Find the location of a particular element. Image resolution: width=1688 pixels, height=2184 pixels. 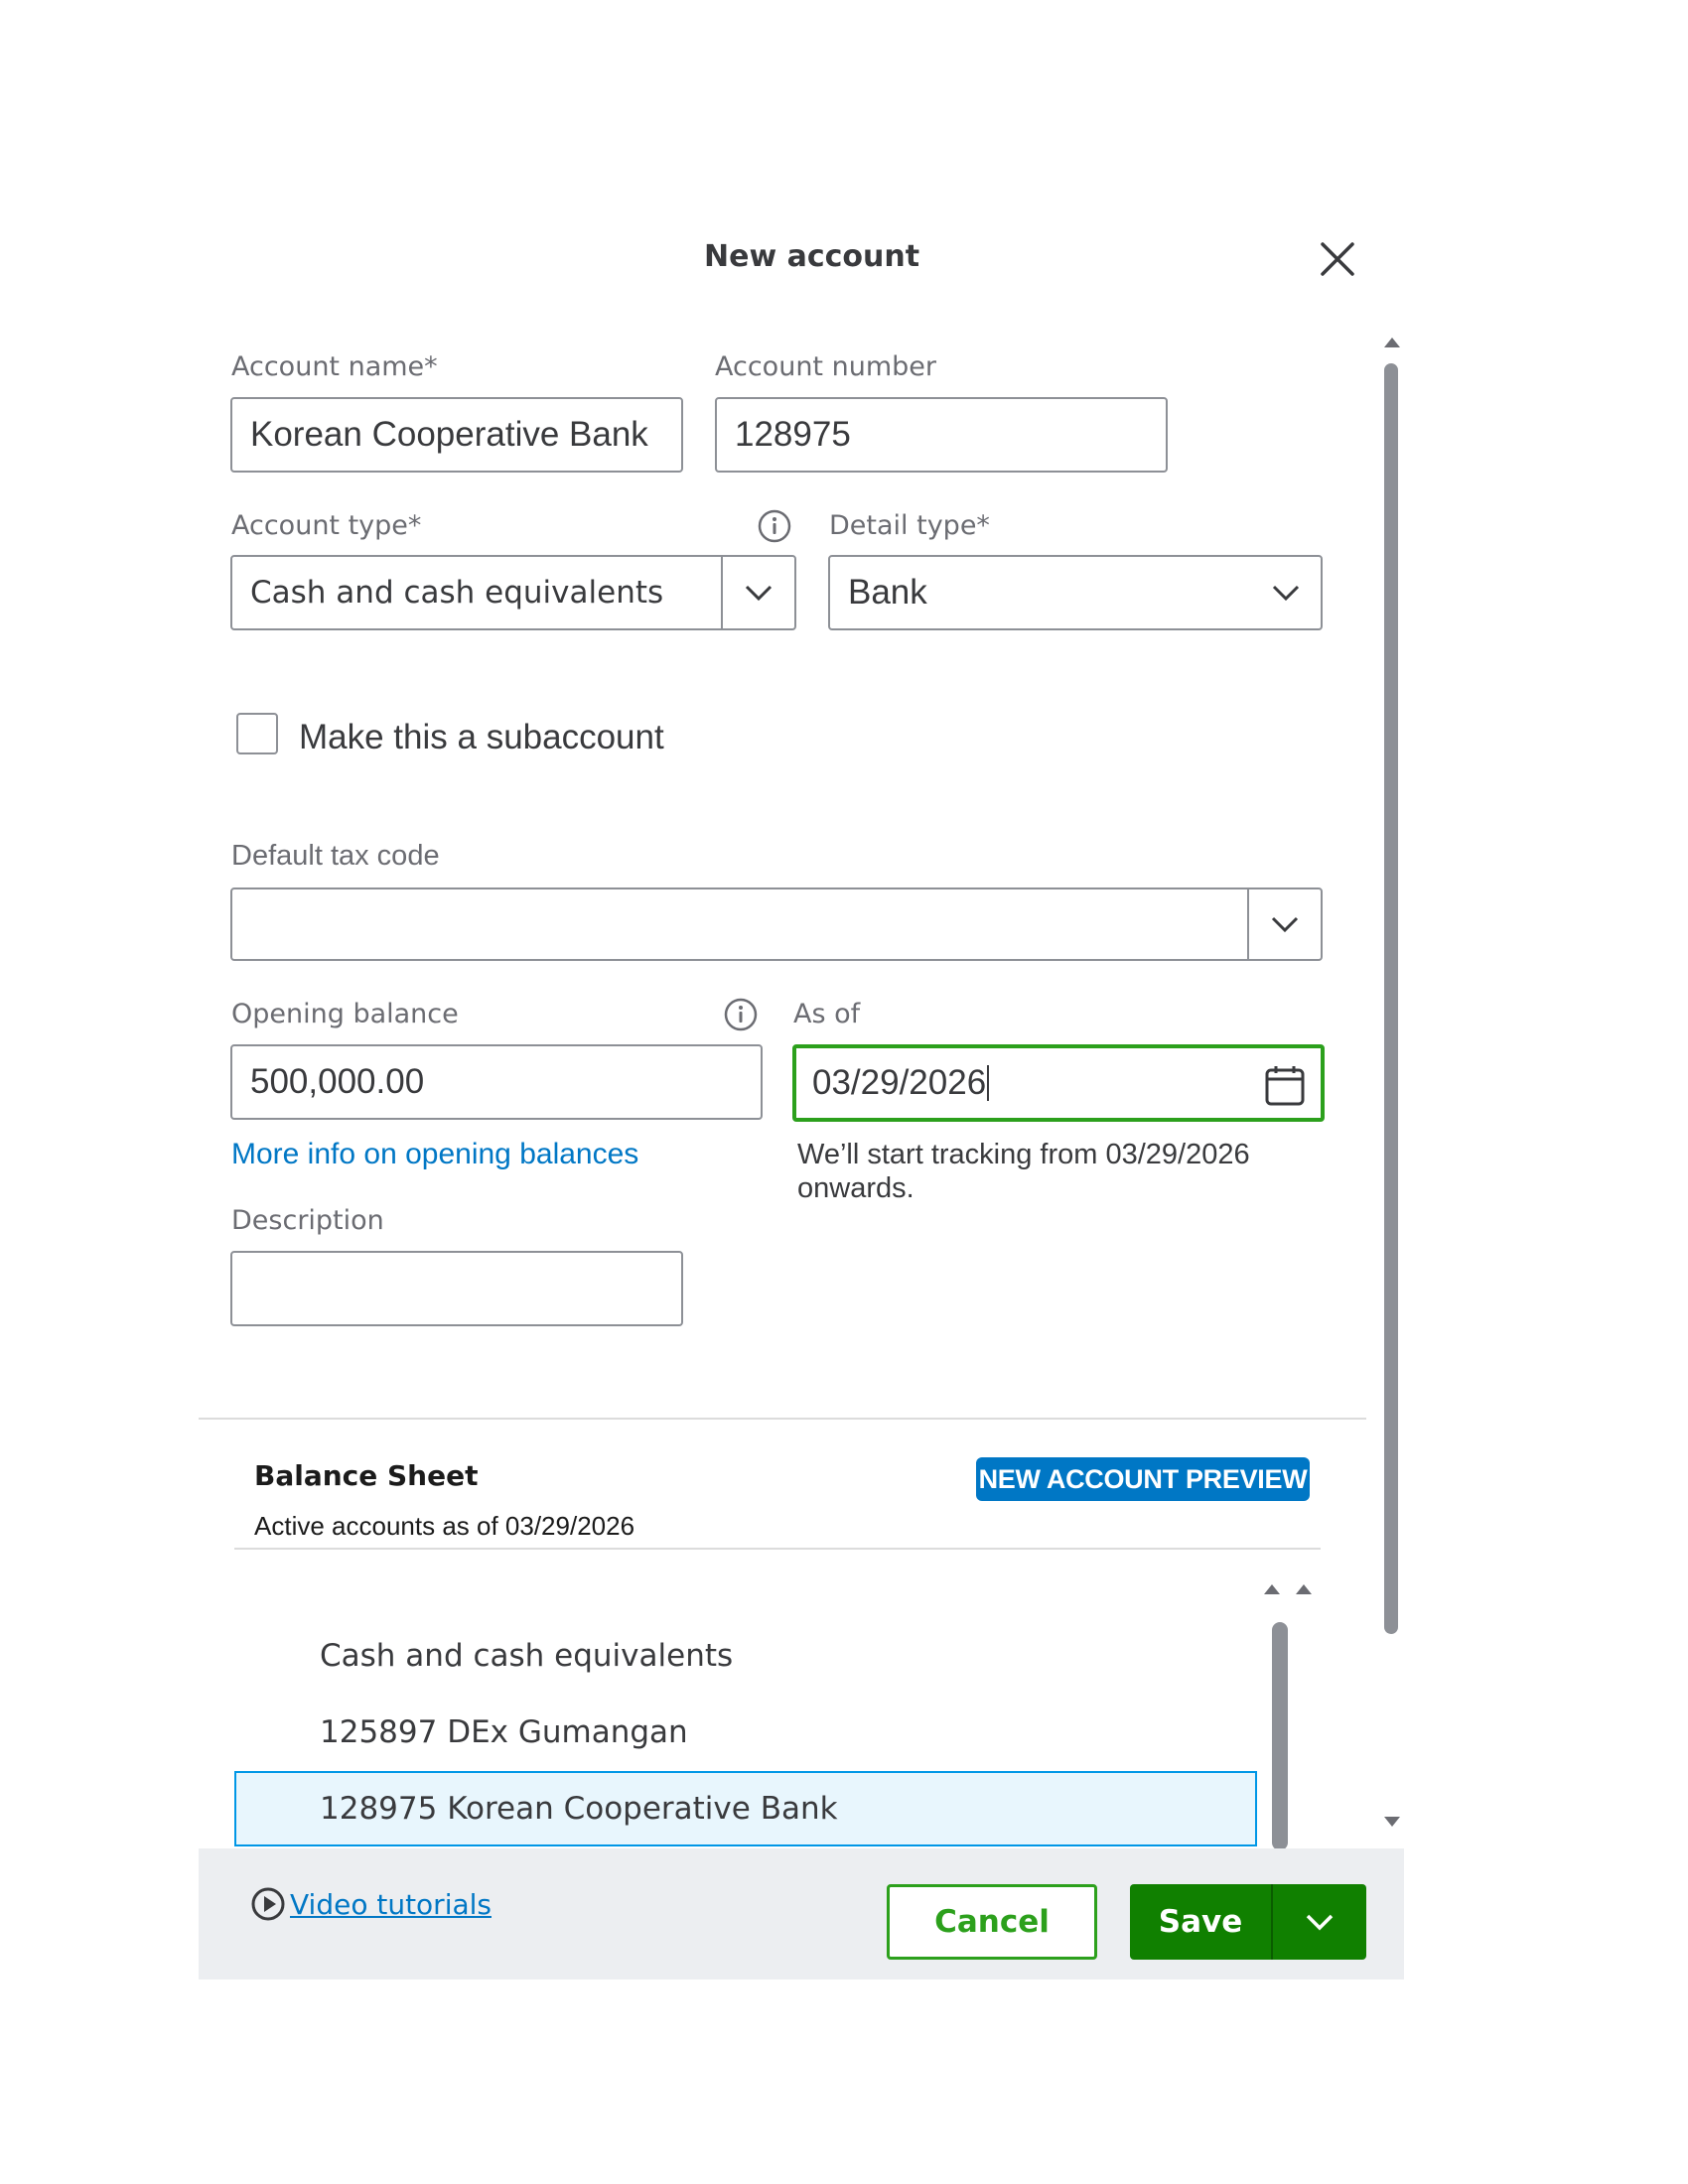

opening-balance-input: 500,000.00 is located at coordinates (496, 1082).